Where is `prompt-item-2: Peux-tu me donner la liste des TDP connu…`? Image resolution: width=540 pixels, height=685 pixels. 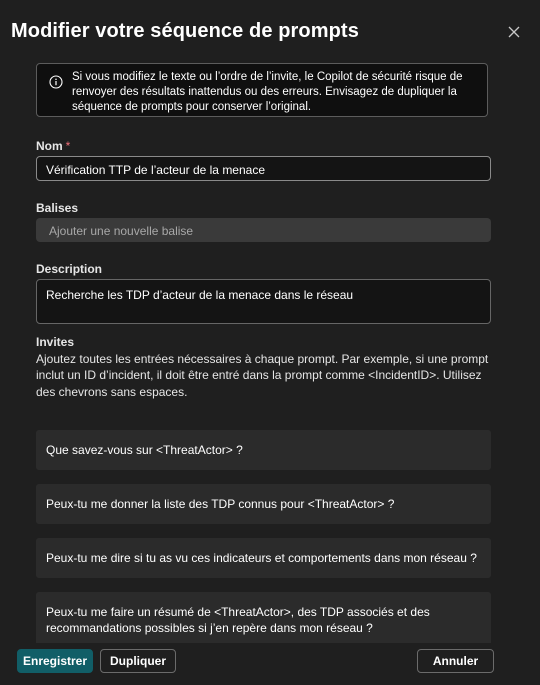 prompt-item-2: Peux-tu me donner la liste des TDP connu… is located at coordinates (263, 504).